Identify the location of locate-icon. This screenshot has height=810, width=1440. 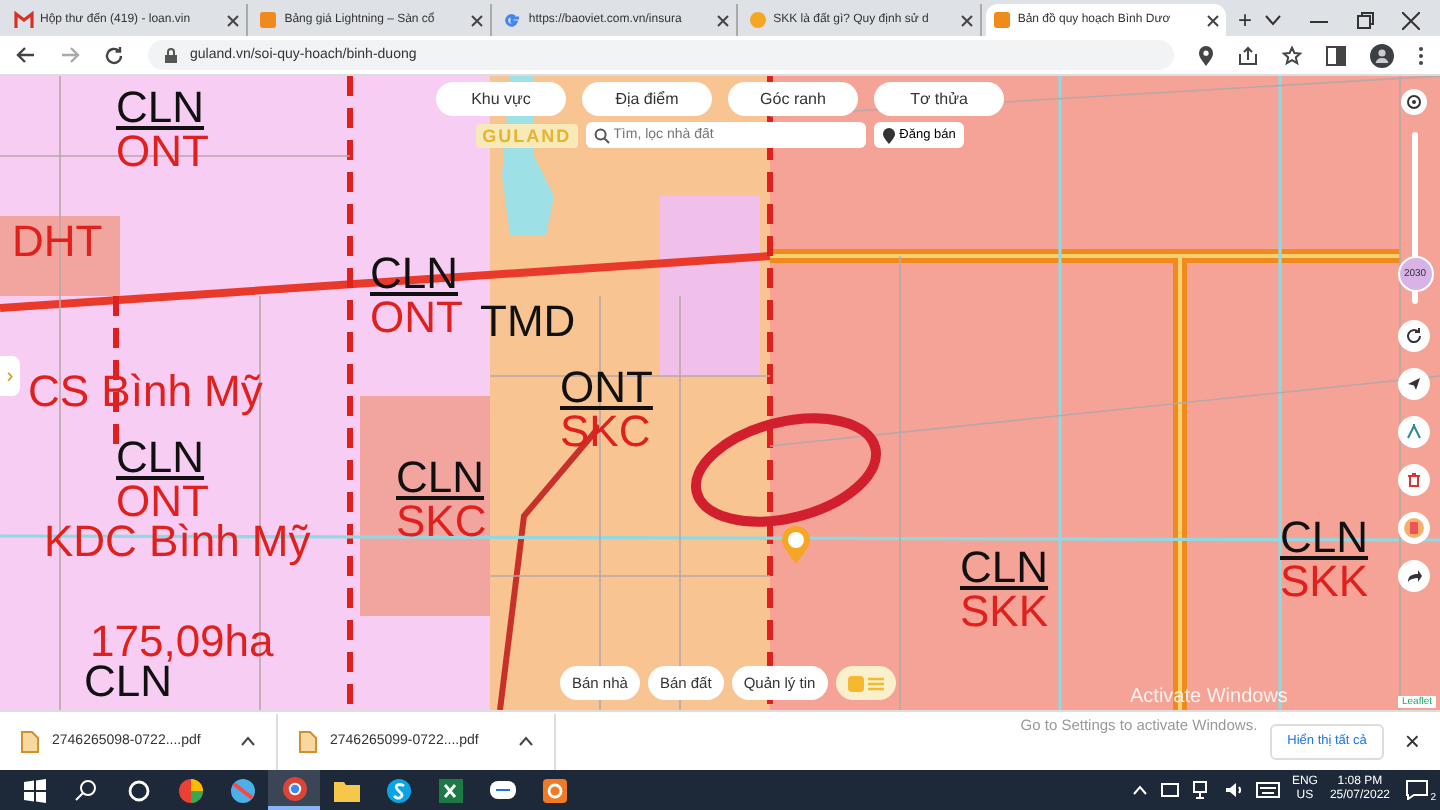
(1414, 102).